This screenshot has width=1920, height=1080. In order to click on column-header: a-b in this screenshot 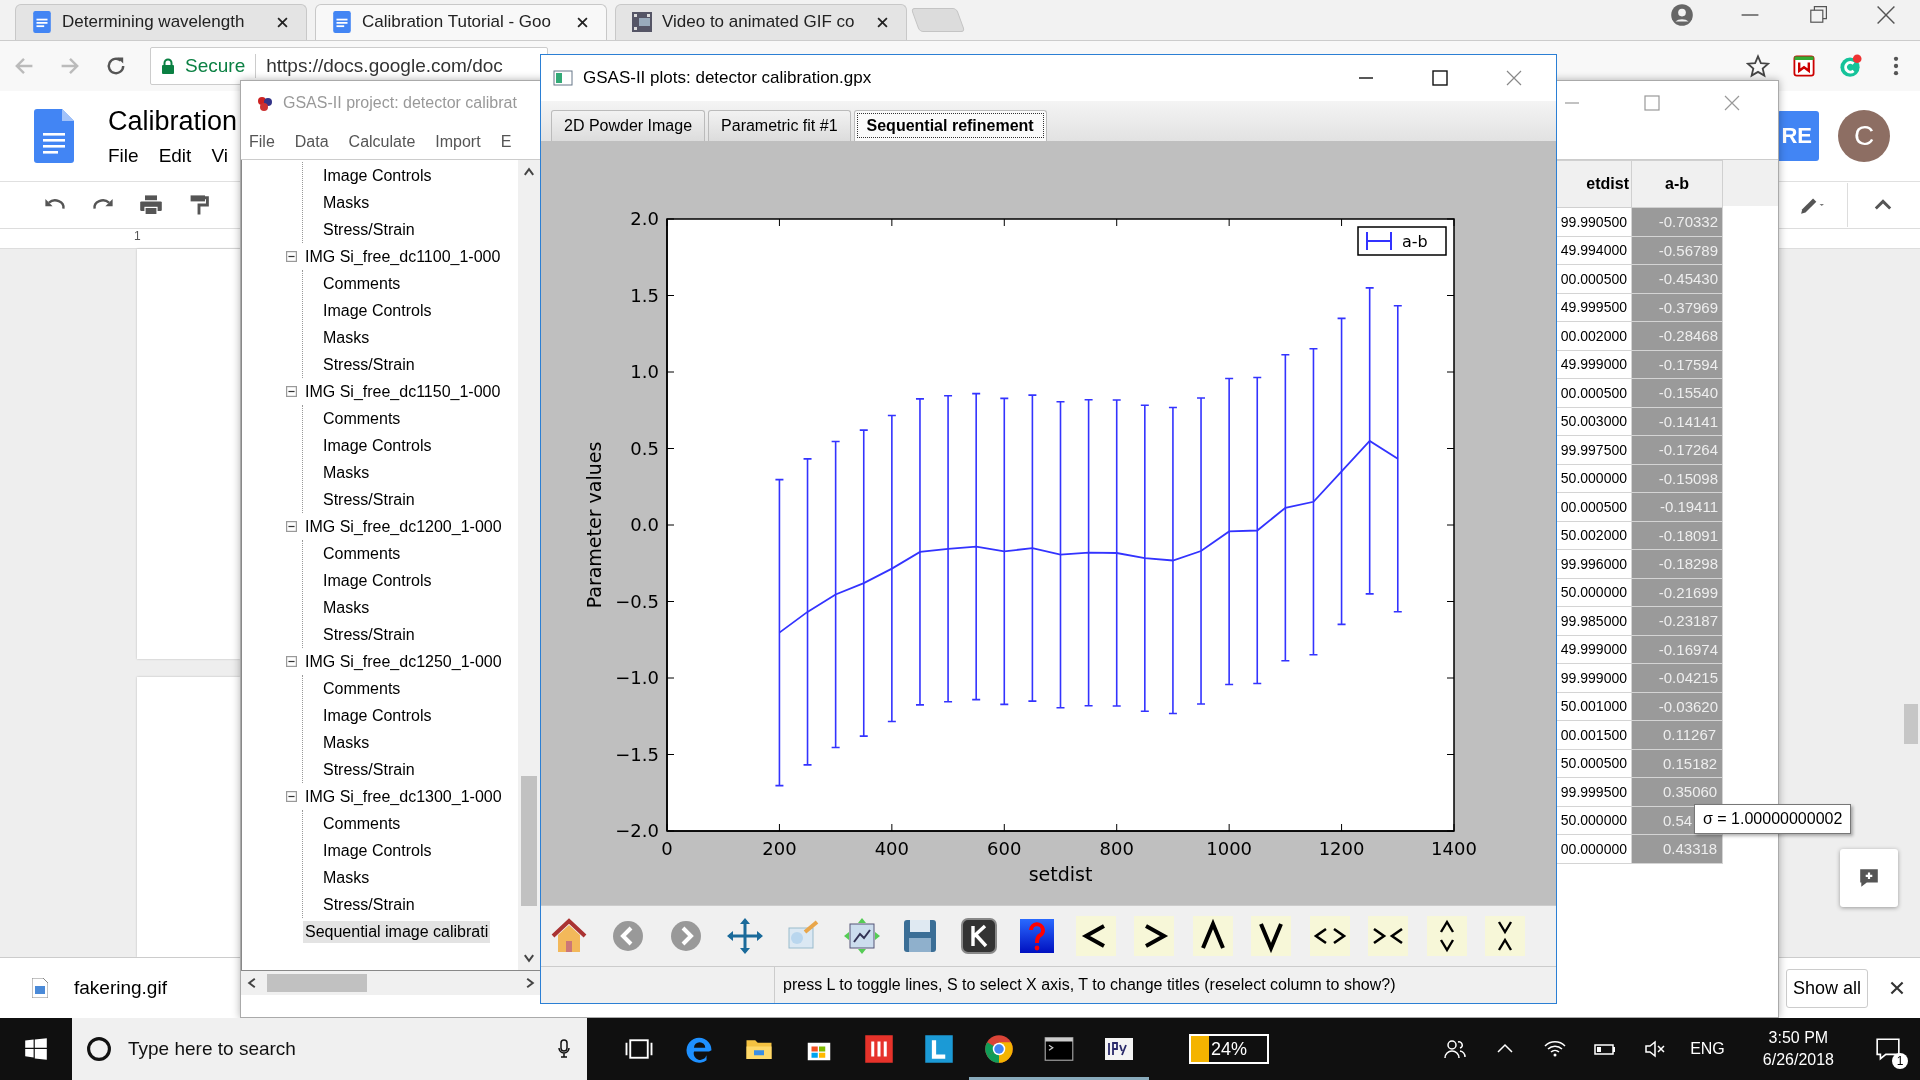, I will do `click(1677, 184)`.